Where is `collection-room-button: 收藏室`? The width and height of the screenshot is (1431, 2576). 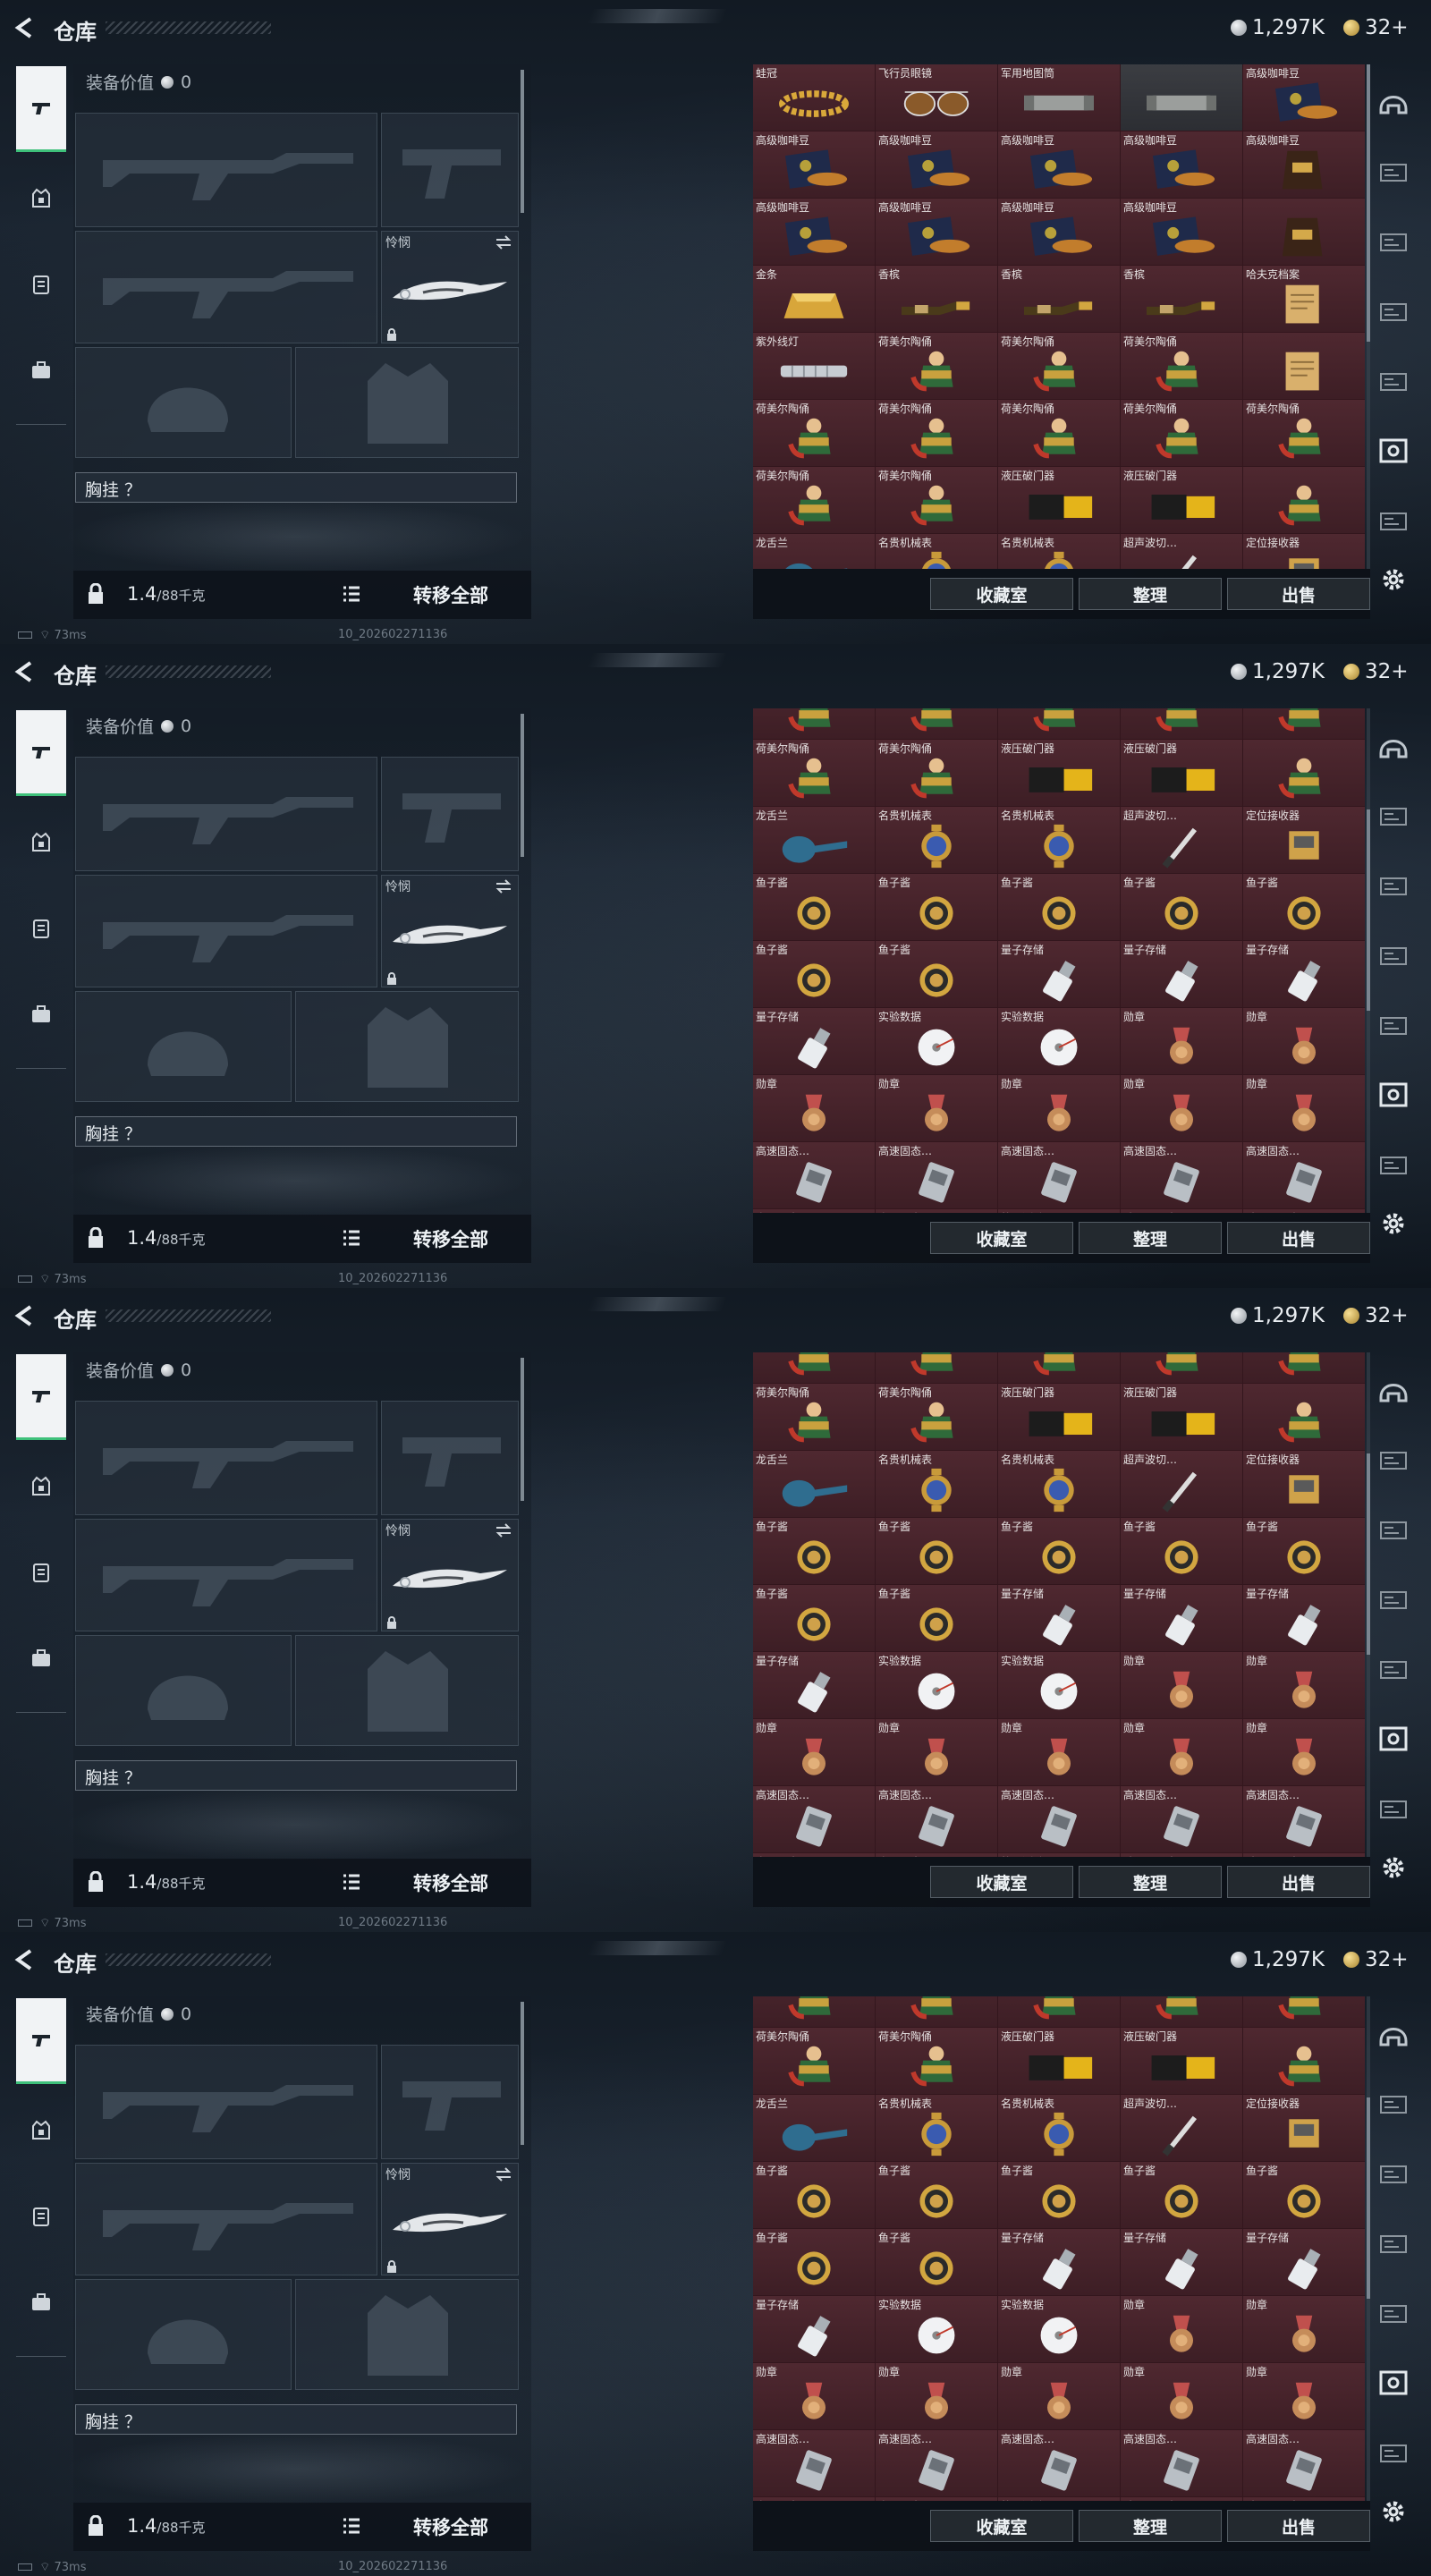 collection-room-button: 收藏室 is located at coordinates (1002, 2526).